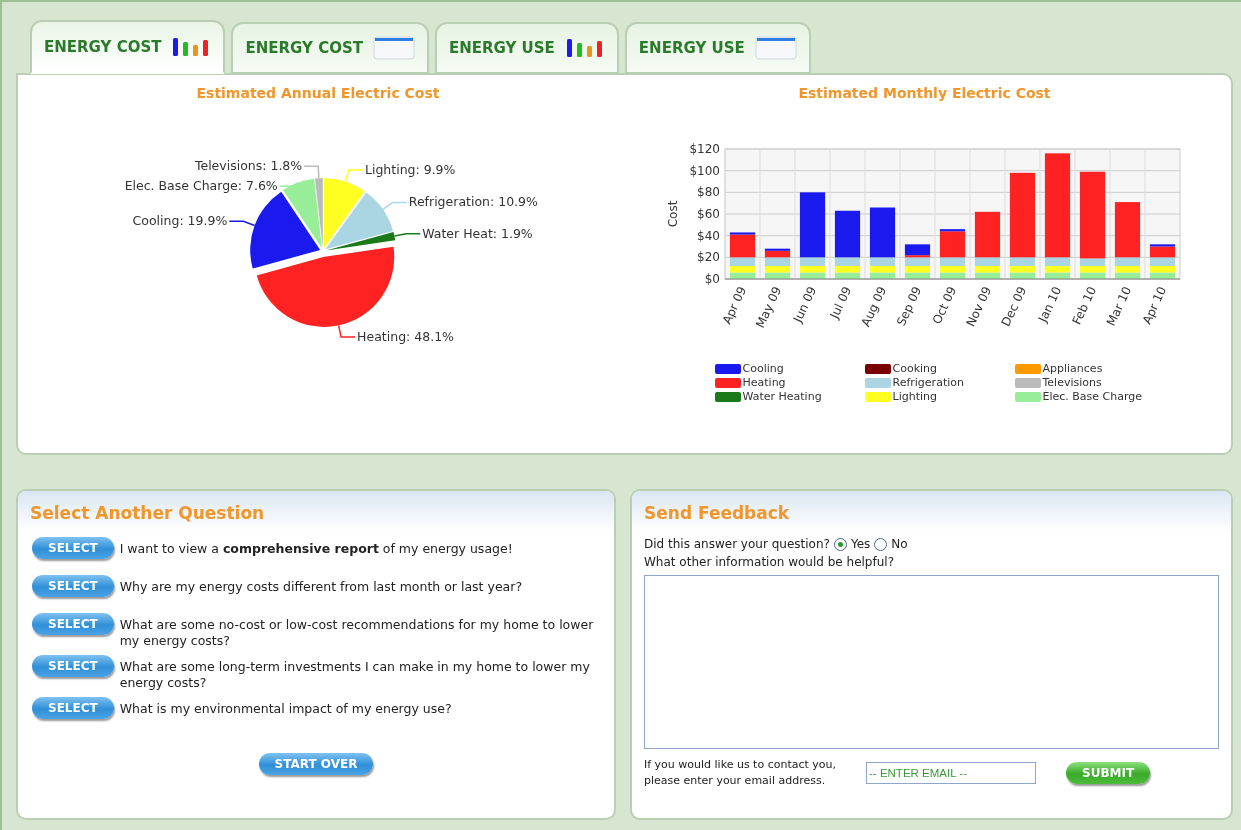 This screenshot has width=1241, height=830. I want to click on question-text: What is my environmental impact of my energy use?, so click(285, 708).